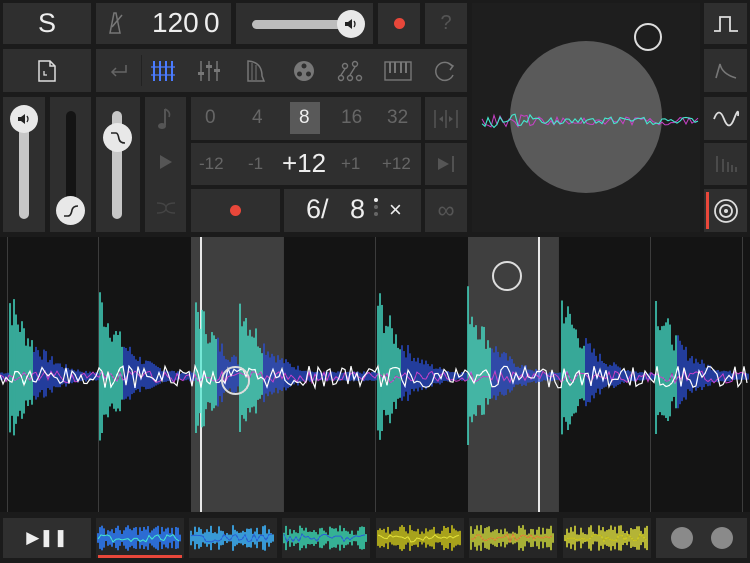 Image resolution: width=750 pixels, height=563 pixels. What do you see at coordinates (304, 71) in the screenshot?
I see `reel-icon` at bounding box center [304, 71].